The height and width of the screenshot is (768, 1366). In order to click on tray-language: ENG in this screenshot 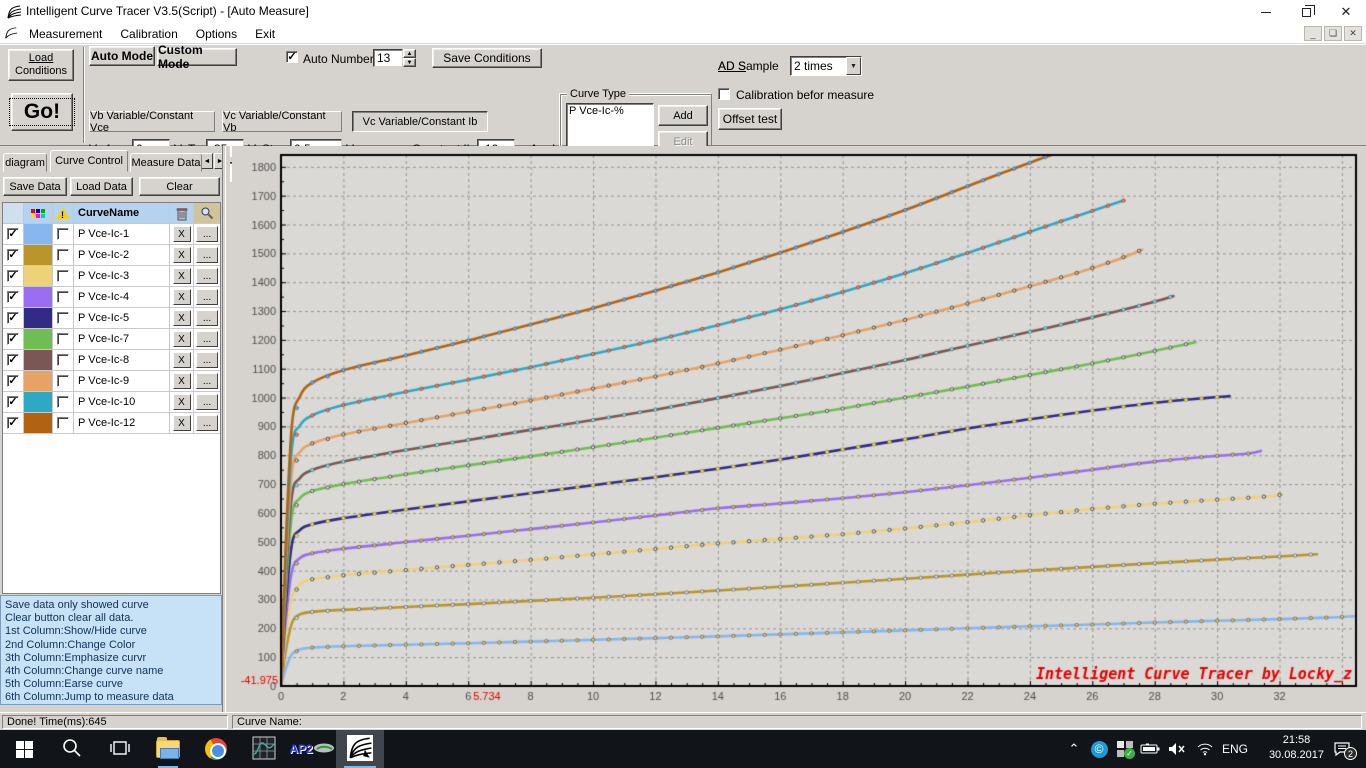, I will do `click(1235, 749)`.